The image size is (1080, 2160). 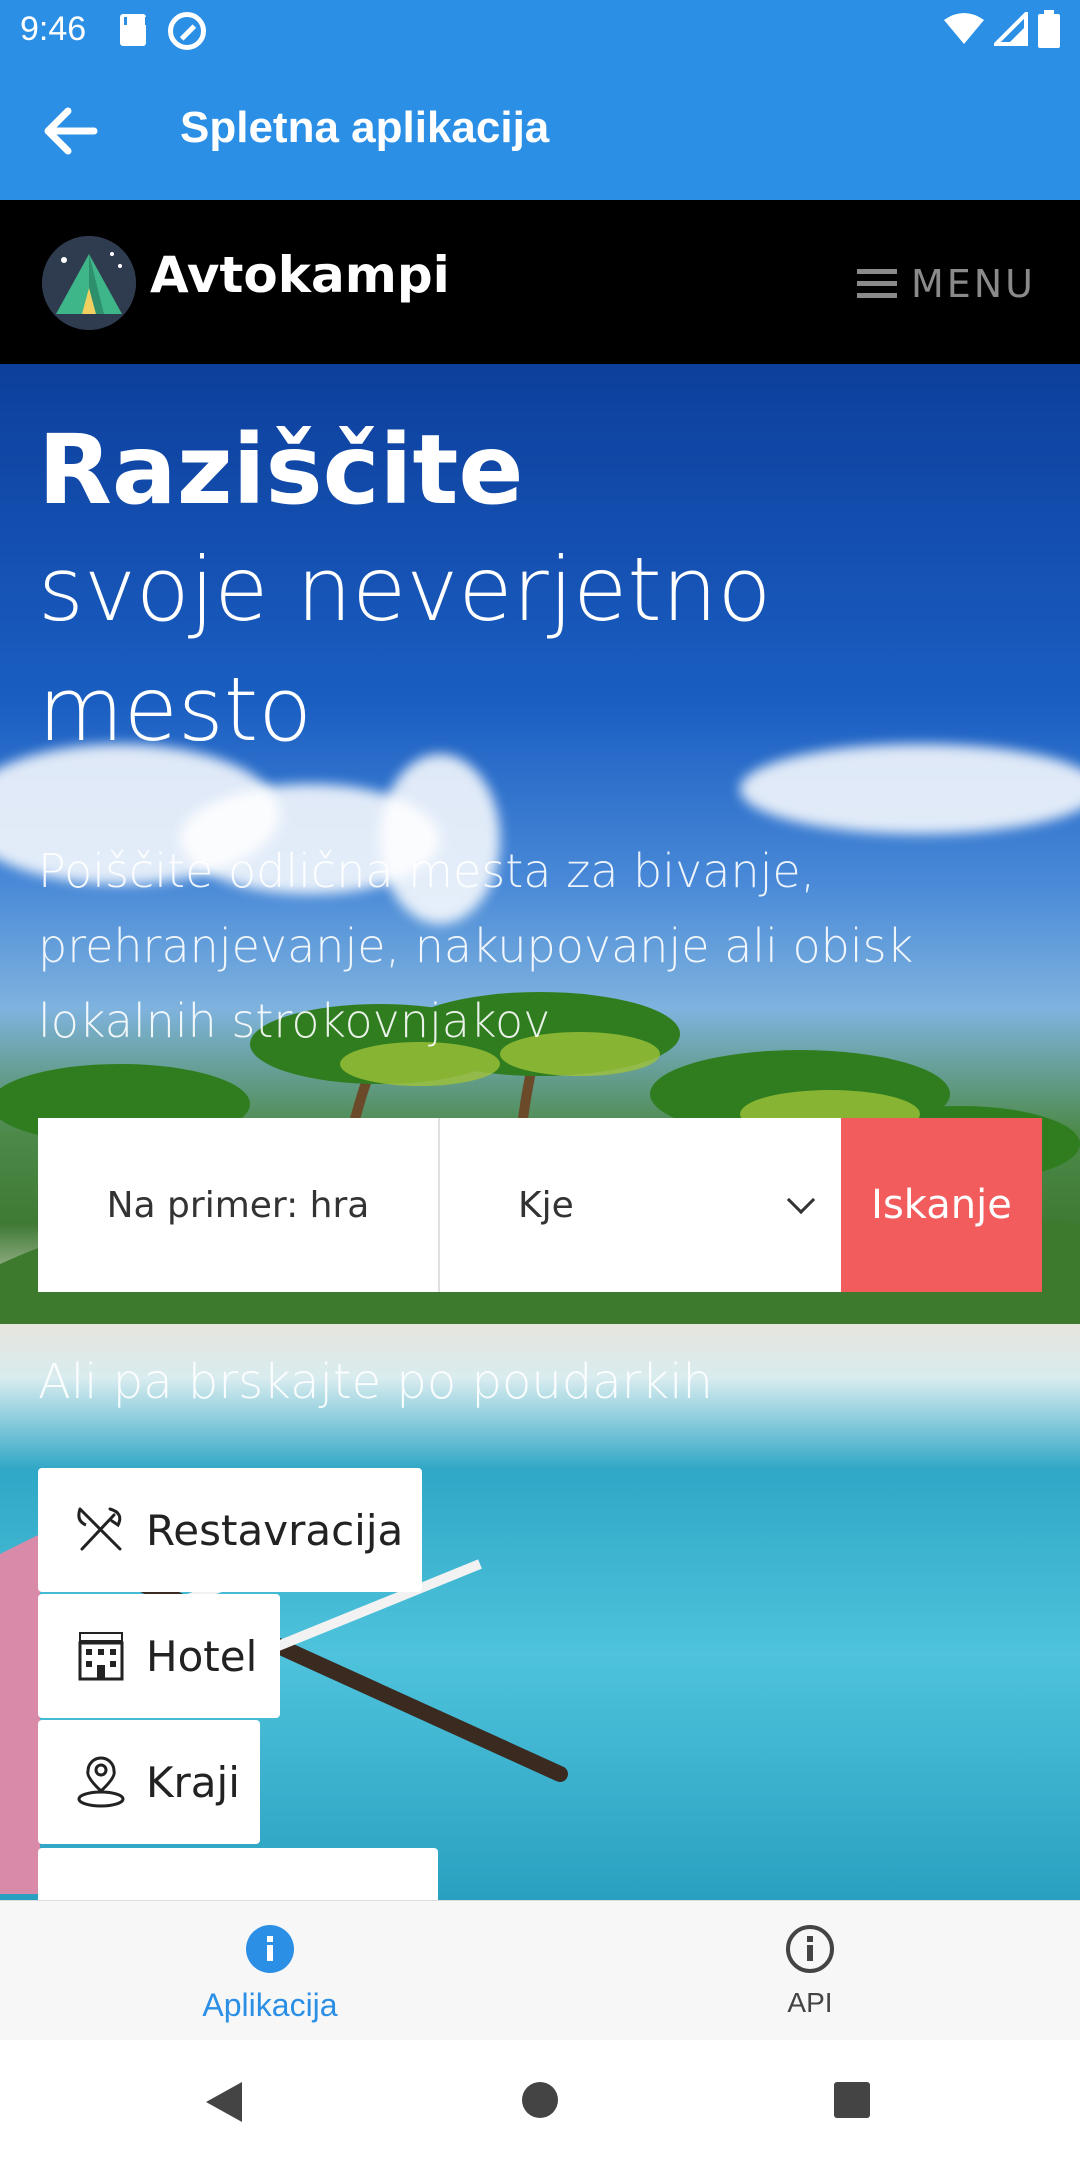 I want to click on location-select-value: Kje, so click(x=546, y=1205).